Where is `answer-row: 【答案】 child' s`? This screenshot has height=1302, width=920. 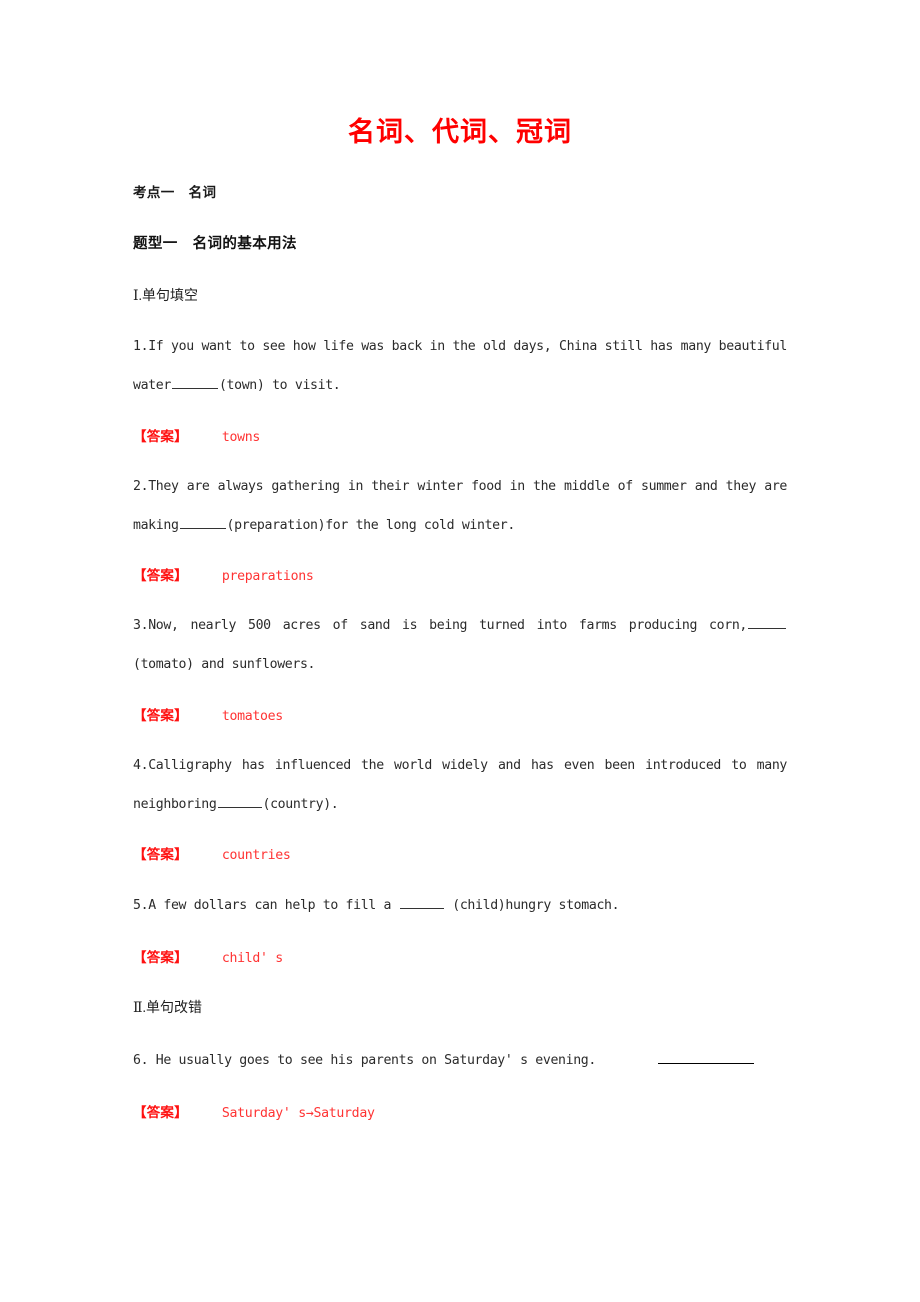
answer-row: 【答案】 child' s is located at coordinates (208, 958).